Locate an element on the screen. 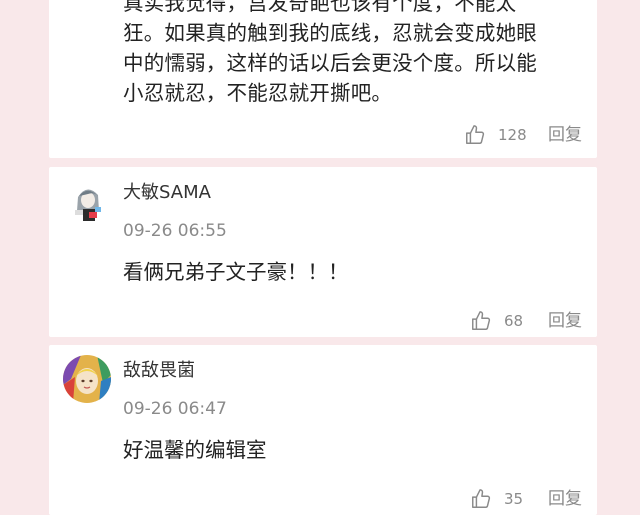 The image size is (640, 515). like-count: 128 is located at coordinates (512, 135).